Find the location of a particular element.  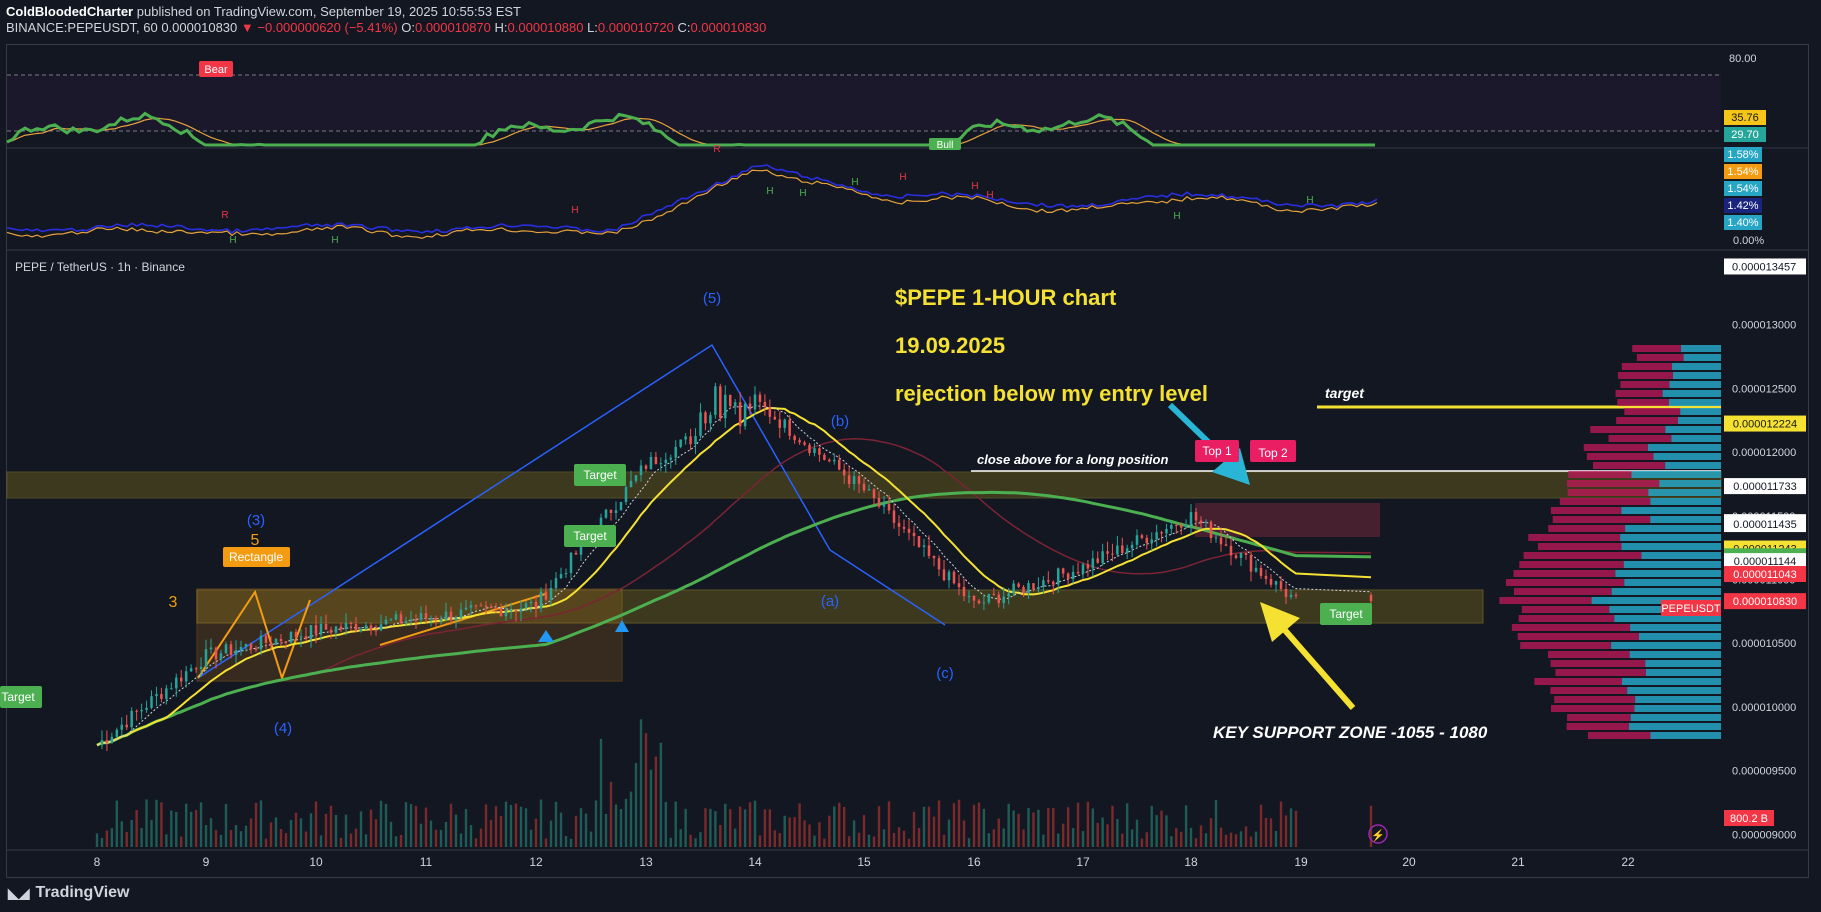

mid-letters: RH HHRH HHHHHH H is located at coordinates (767, 195).